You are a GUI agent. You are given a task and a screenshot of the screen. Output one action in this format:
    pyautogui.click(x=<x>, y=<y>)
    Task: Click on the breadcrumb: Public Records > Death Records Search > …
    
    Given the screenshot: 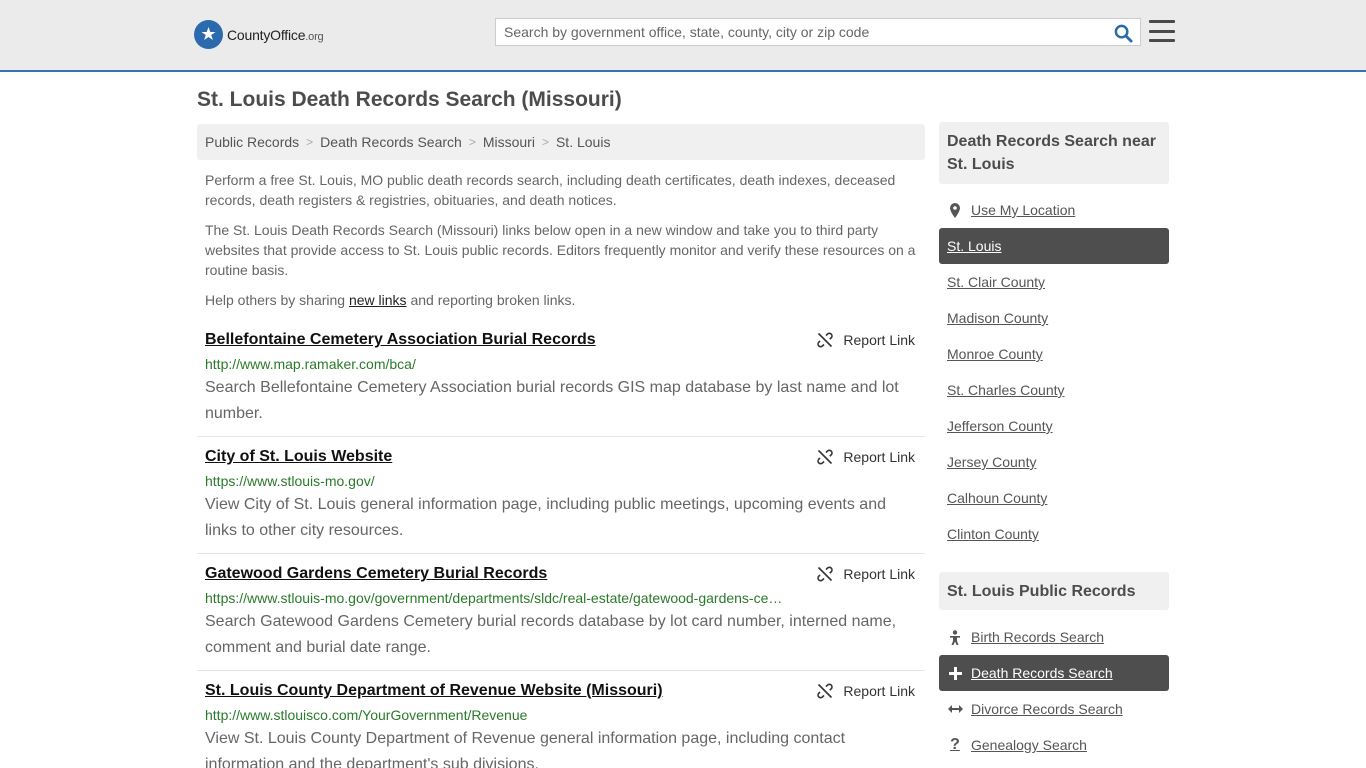 What is the action you would take?
    pyautogui.click(x=561, y=142)
    